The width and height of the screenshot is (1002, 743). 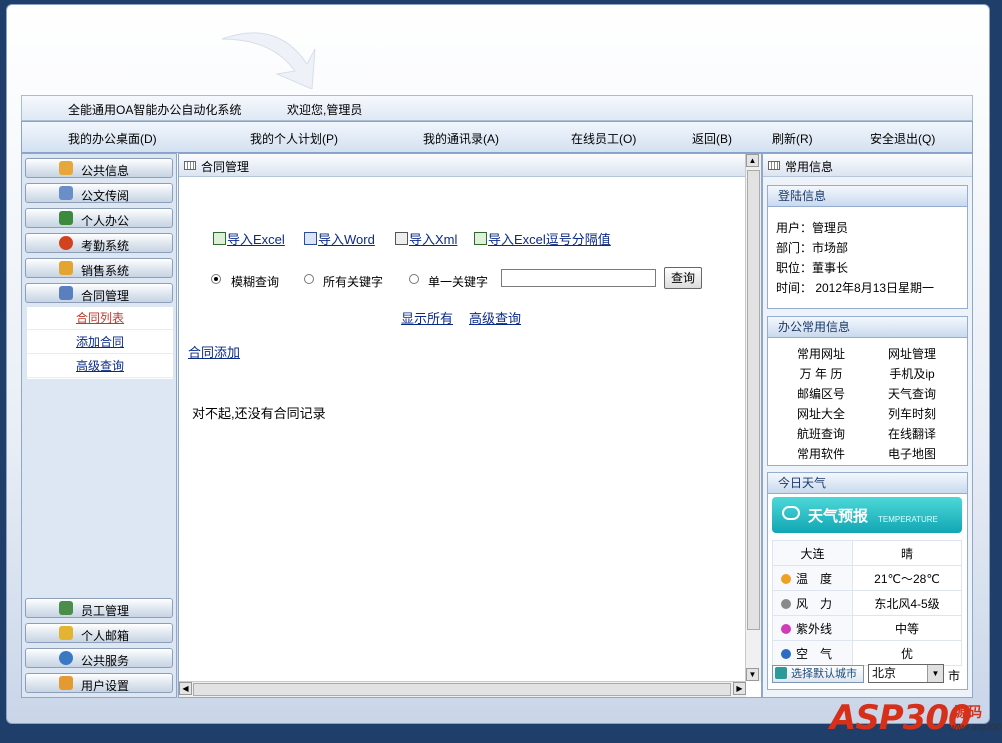 I want to click on login-time: 时间： 2012年8月13日星期一, so click(x=855, y=288).